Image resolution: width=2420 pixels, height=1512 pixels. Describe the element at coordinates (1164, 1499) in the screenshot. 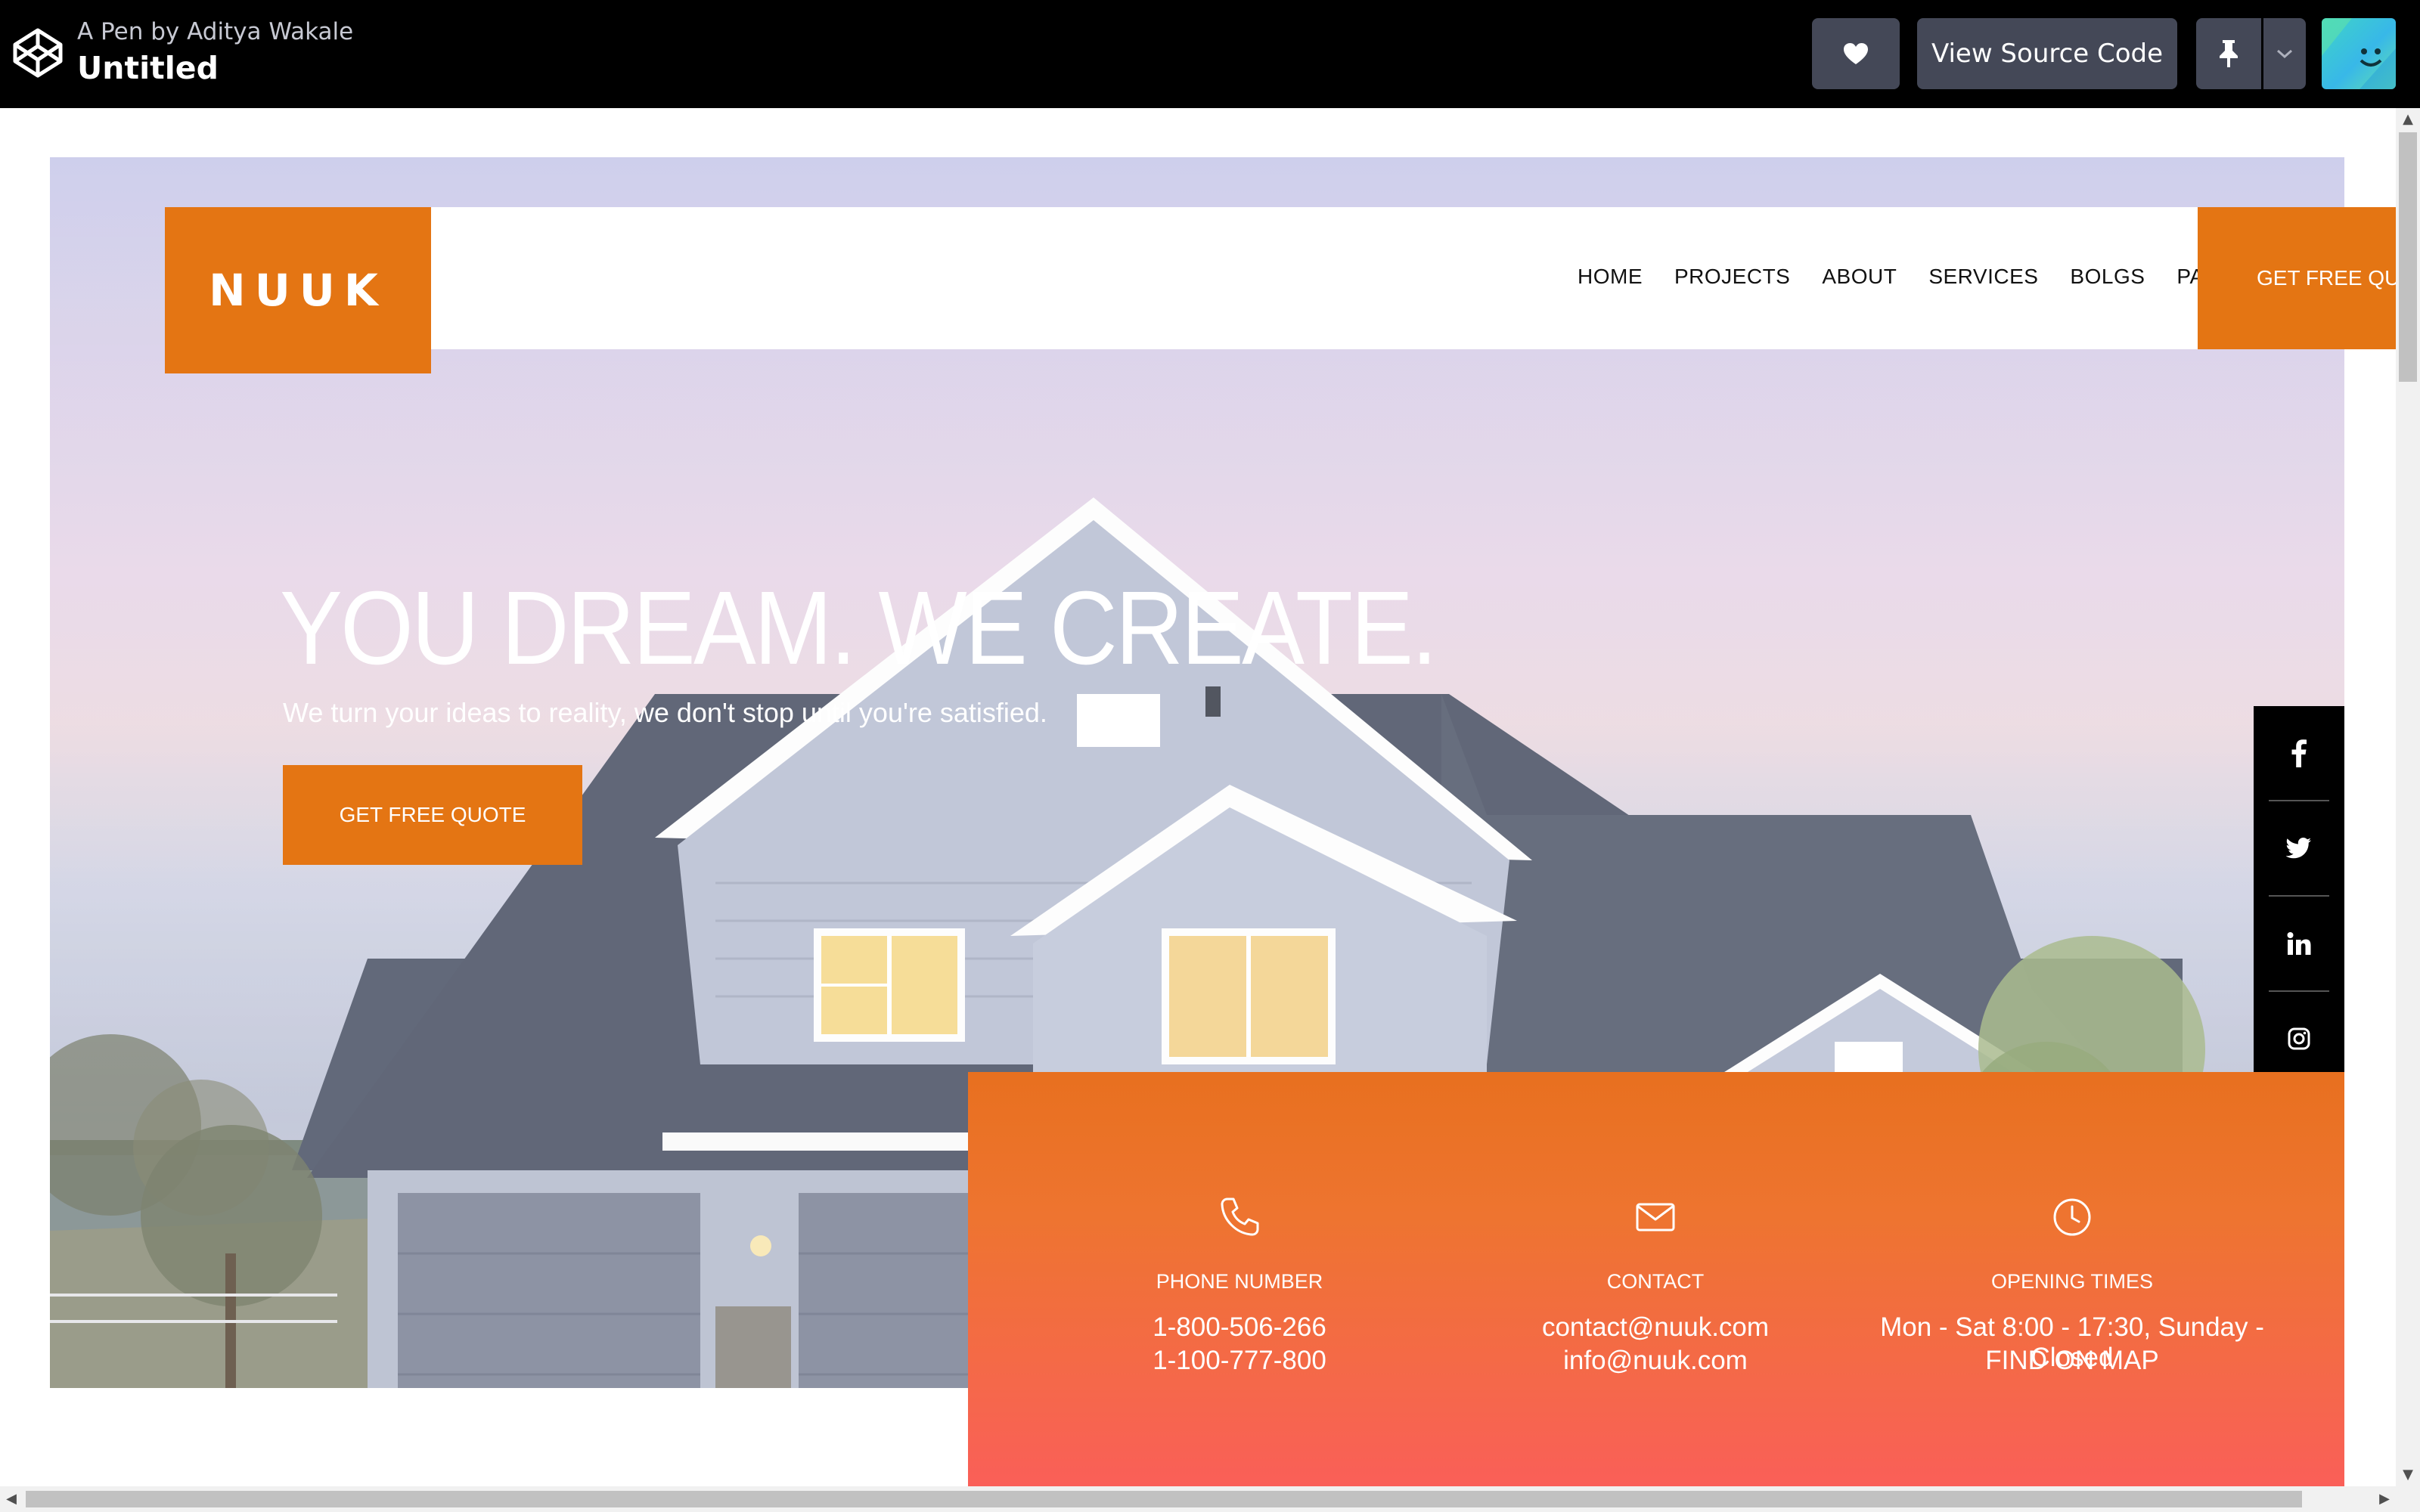

I see `horizontal-scroll-thumb` at that location.